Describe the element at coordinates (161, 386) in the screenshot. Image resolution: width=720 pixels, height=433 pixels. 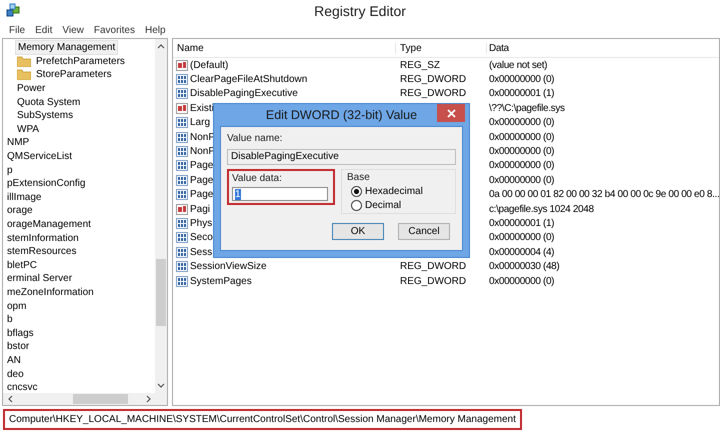
I see `scroll-down-icon` at that location.